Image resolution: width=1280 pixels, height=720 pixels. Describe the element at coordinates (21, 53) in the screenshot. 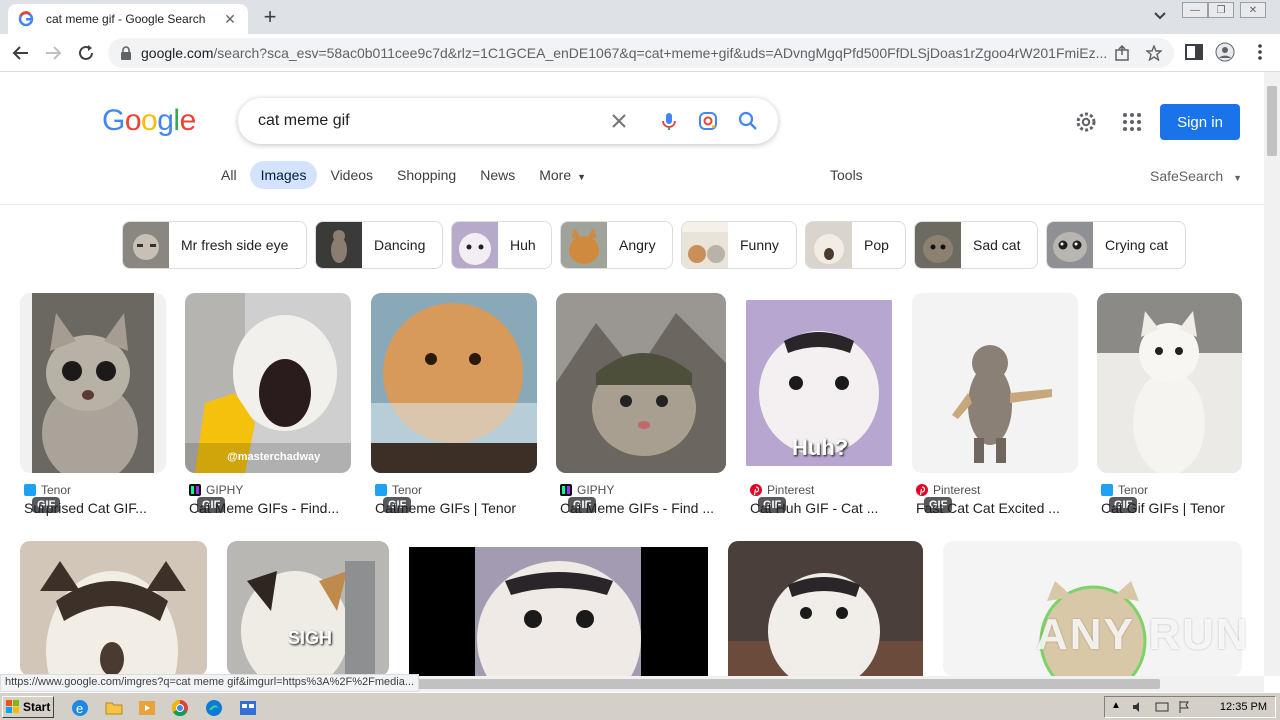

I see `back-icon` at that location.